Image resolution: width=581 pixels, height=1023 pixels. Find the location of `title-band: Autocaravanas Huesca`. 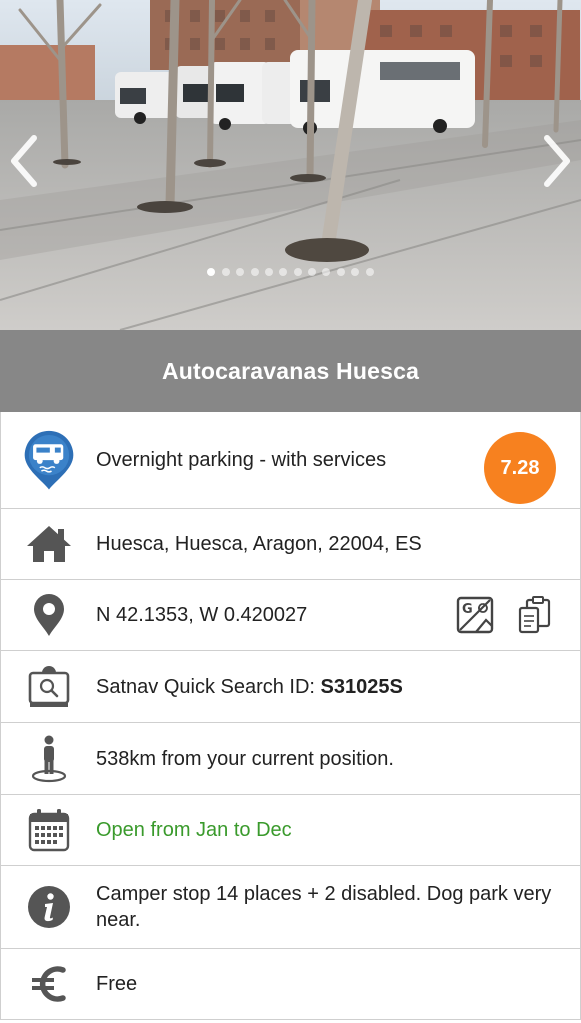

title-band: Autocaravanas Huesca is located at coordinates (290, 371).